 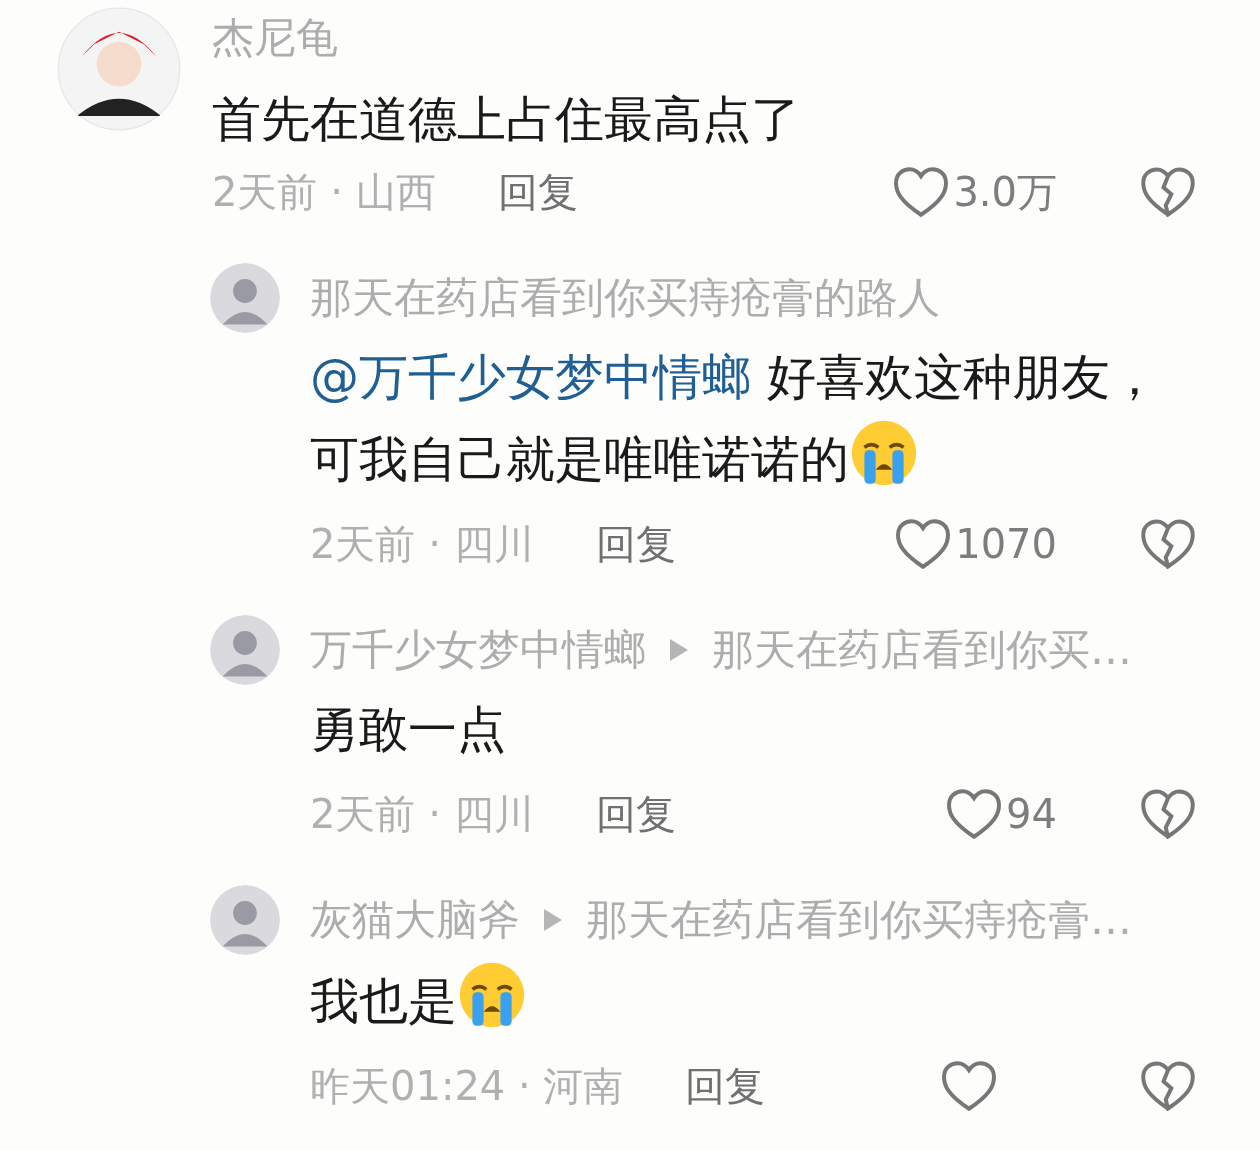 I want to click on comment-text: 勇敢一点, so click(x=408, y=730).